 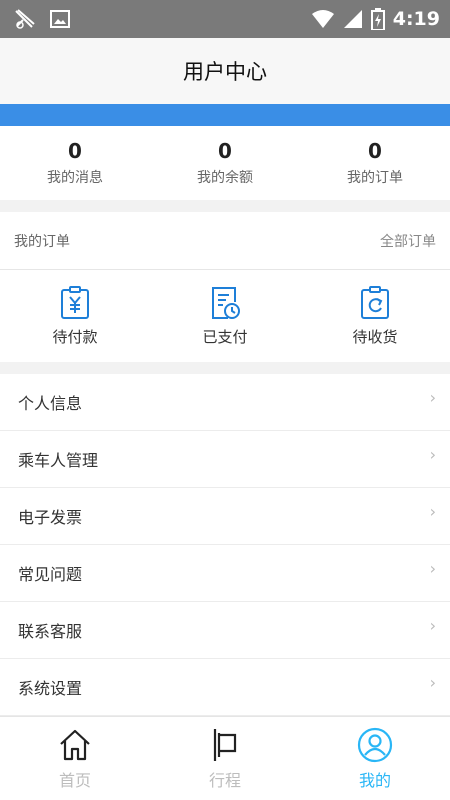 I want to click on menu-item-label: 电子发票, so click(x=50, y=517).